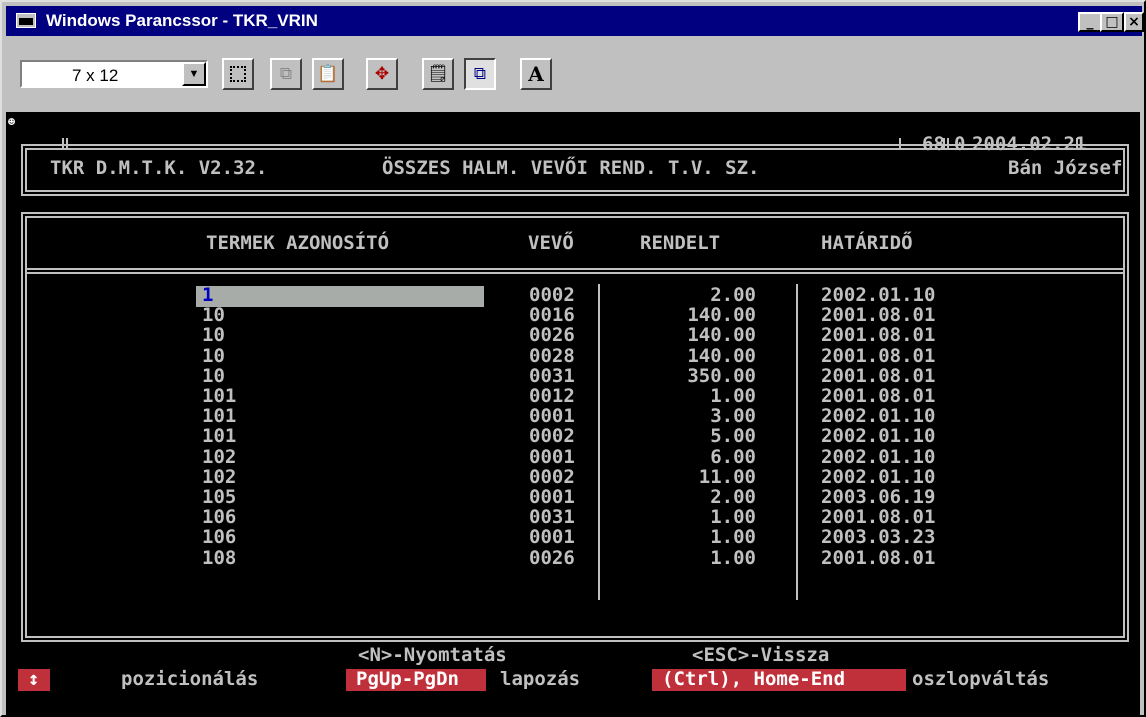 The width and height of the screenshot is (1146, 717). Describe the element at coordinates (1134, 22) in the screenshot. I see `close-button: ×` at that location.